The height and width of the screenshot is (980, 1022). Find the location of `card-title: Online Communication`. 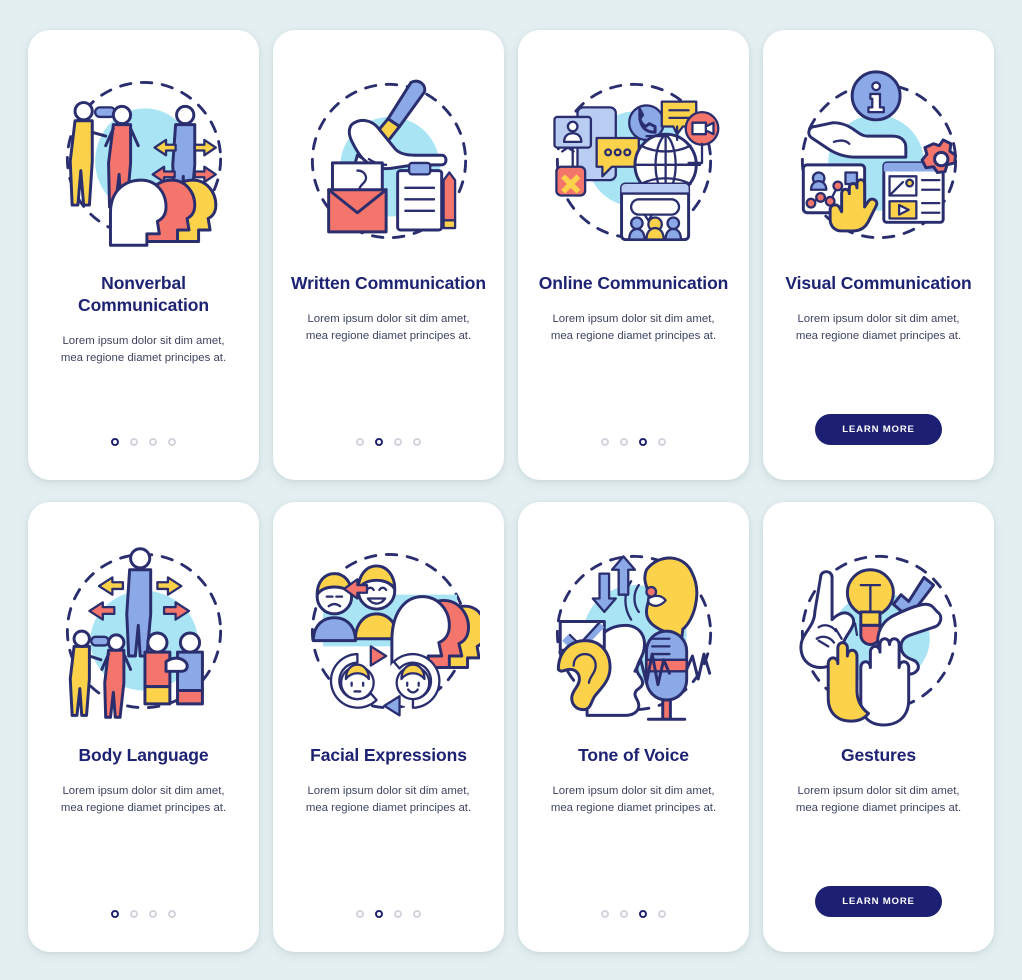

card-title: Online Communication is located at coordinates (633, 283).